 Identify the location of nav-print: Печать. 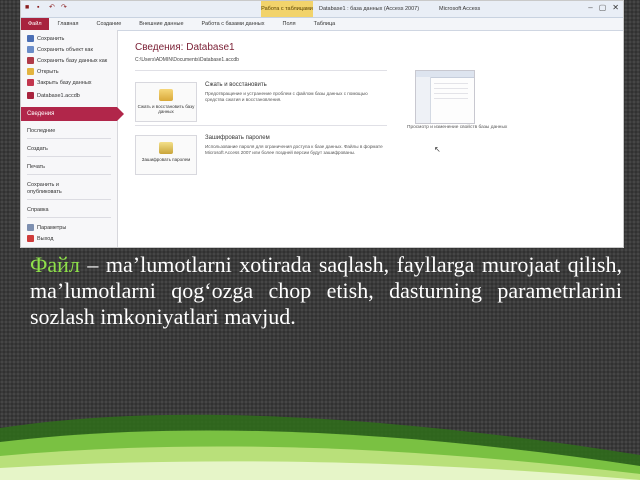
(69, 164).